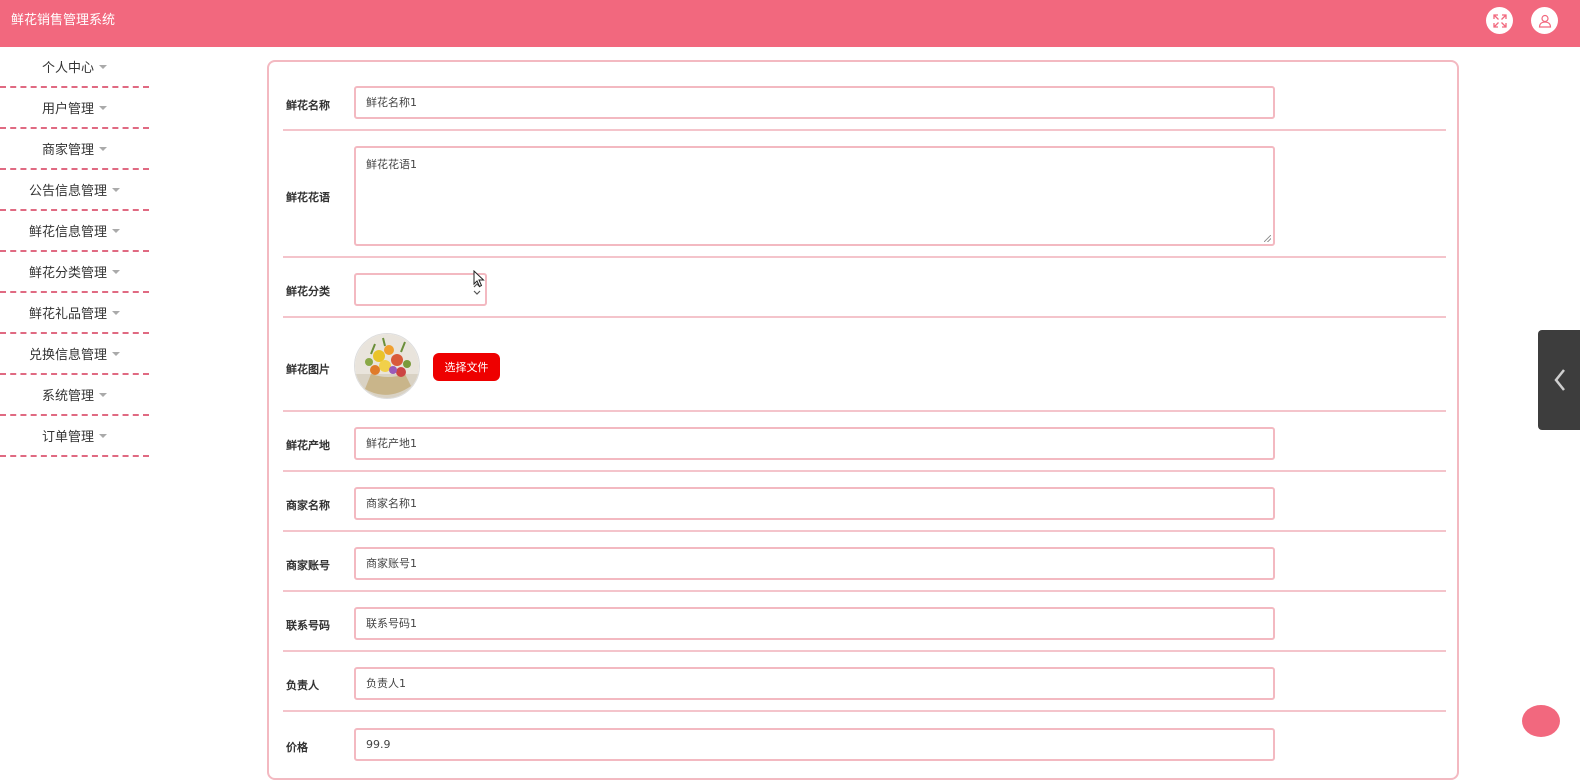 Image resolution: width=1580 pixels, height=780 pixels. I want to click on contact-phone-input: 联系号码1, so click(814, 623).